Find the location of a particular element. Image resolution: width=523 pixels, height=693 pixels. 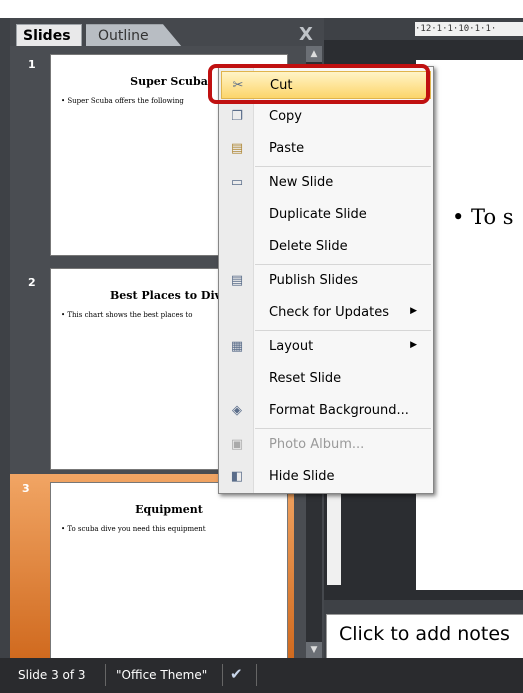

notes-pane: Click to add notes is located at coordinates (424, 637).